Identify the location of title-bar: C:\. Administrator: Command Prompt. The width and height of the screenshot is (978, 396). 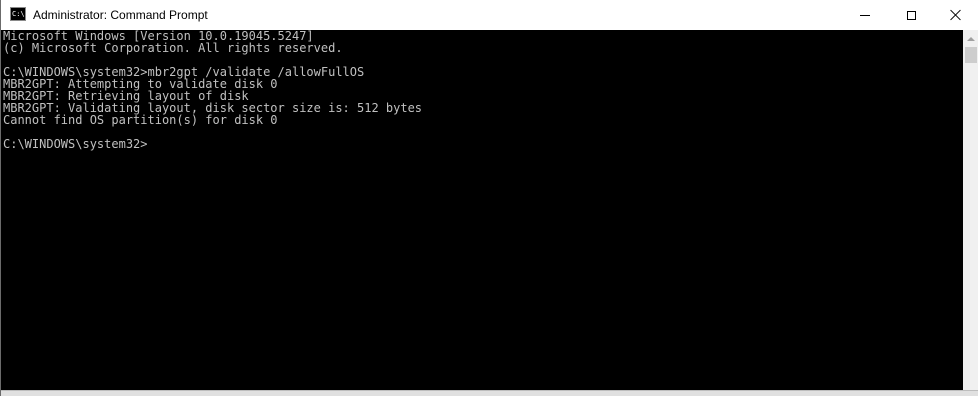
(489, 15).